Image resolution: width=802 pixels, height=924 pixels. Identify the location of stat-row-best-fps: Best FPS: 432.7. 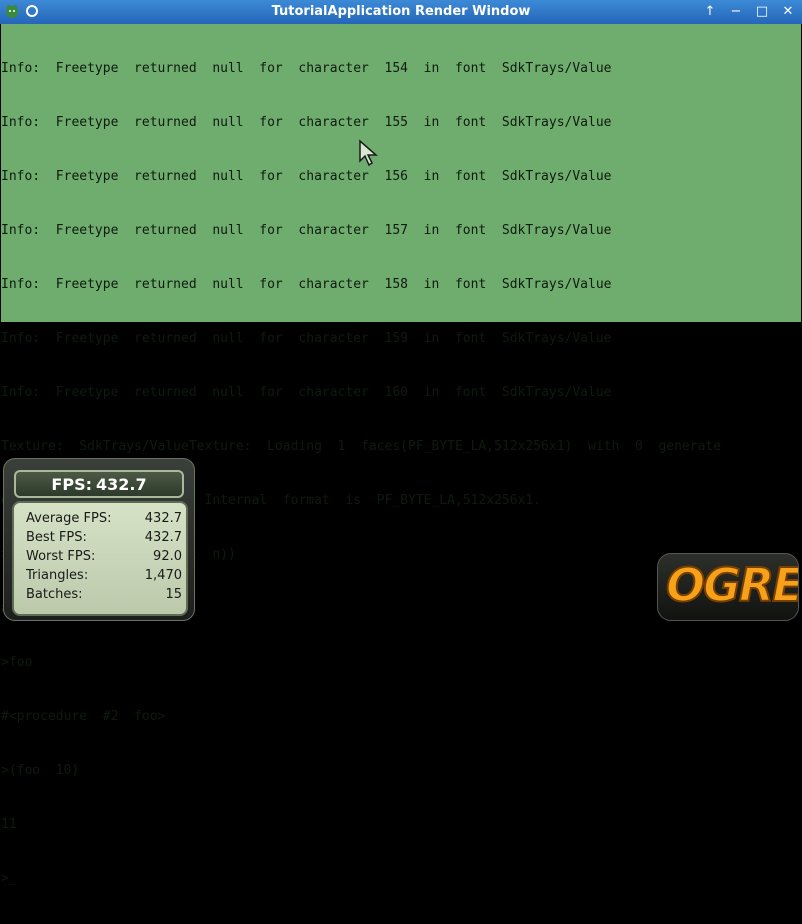
(104, 537).